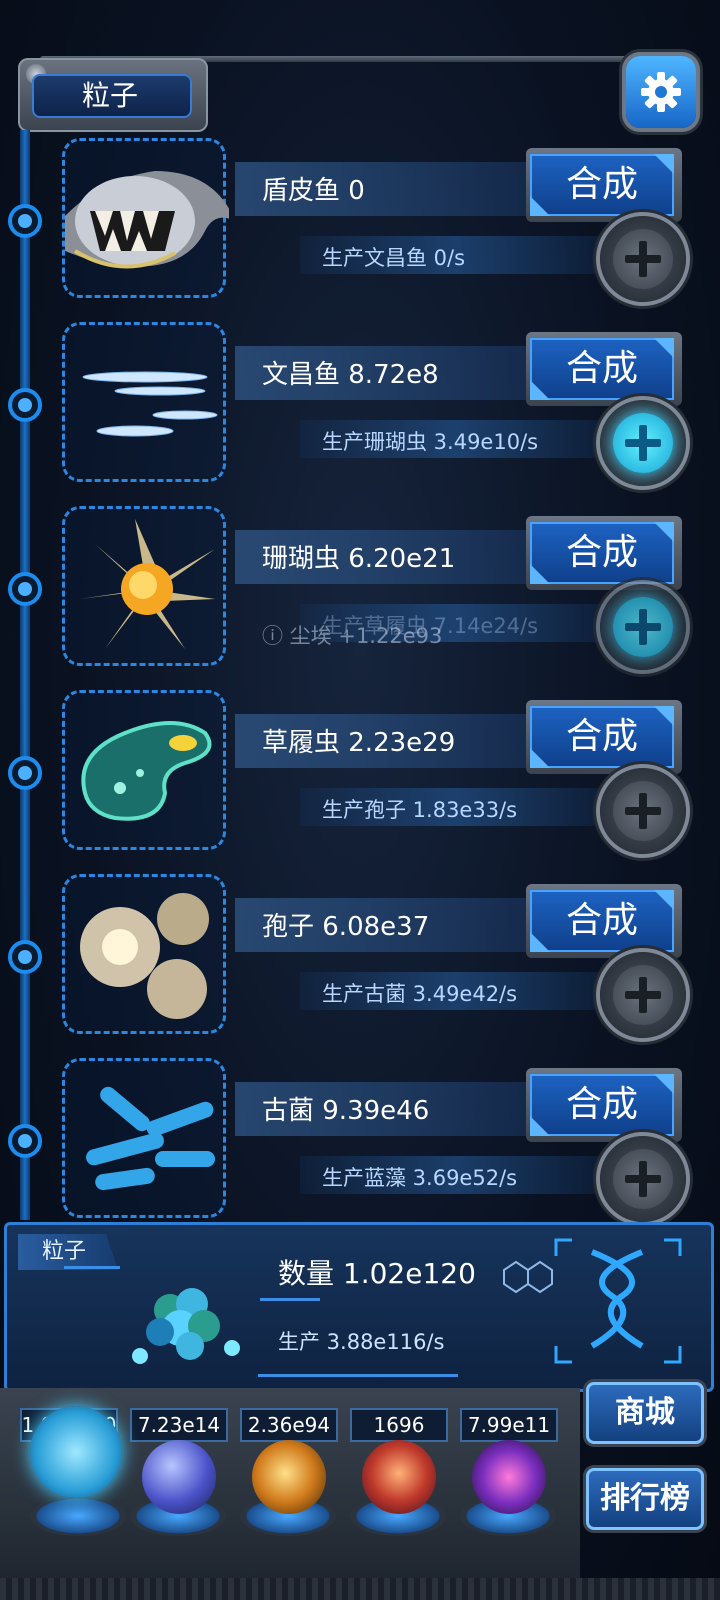 This screenshot has width=720, height=1600. Describe the element at coordinates (289, 1425) in the screenshot. I see `resource-counter: 2.36e94` at that location.